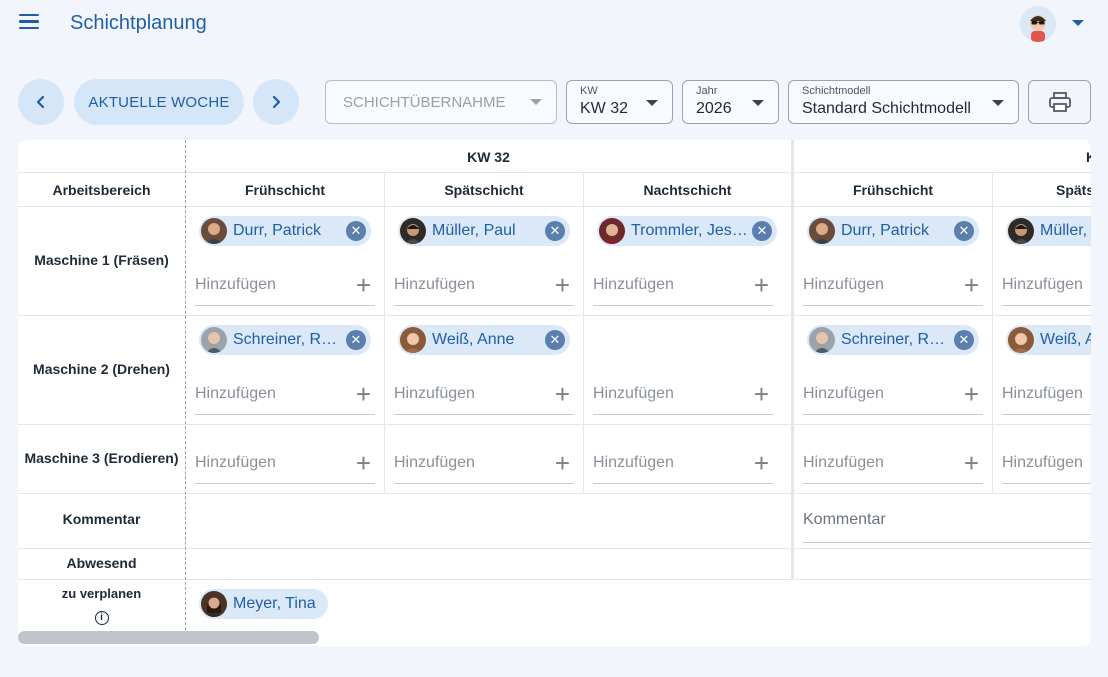  I want to click on shift-header-late: Spätschicht, so click(484, 190).